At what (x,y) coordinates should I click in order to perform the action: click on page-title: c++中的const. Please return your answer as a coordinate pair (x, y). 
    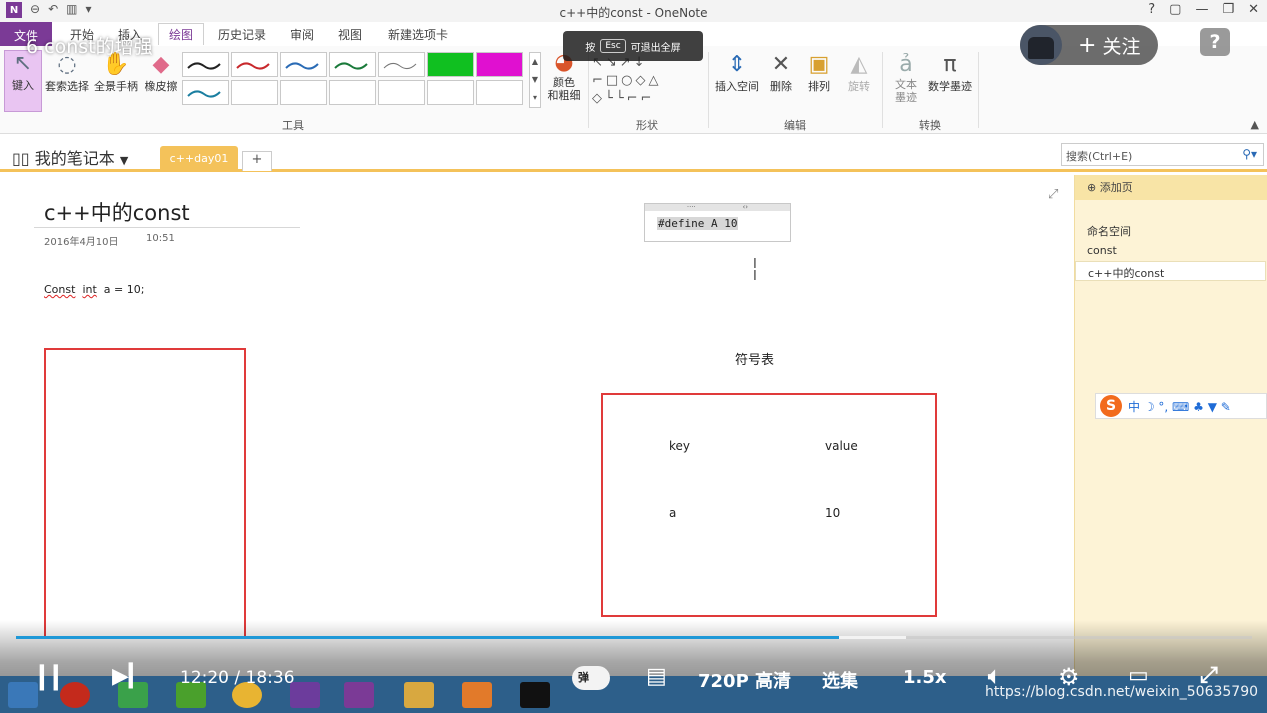
    Looking at the image, I should click on (117, 212).